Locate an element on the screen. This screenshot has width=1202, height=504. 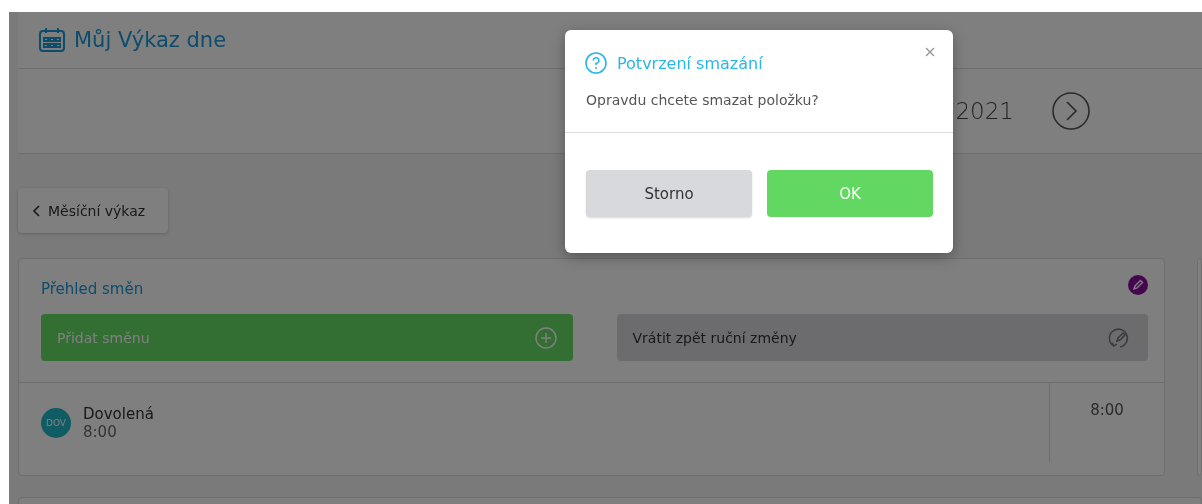
chevron-left-icon is located at coordinates (36, 210).